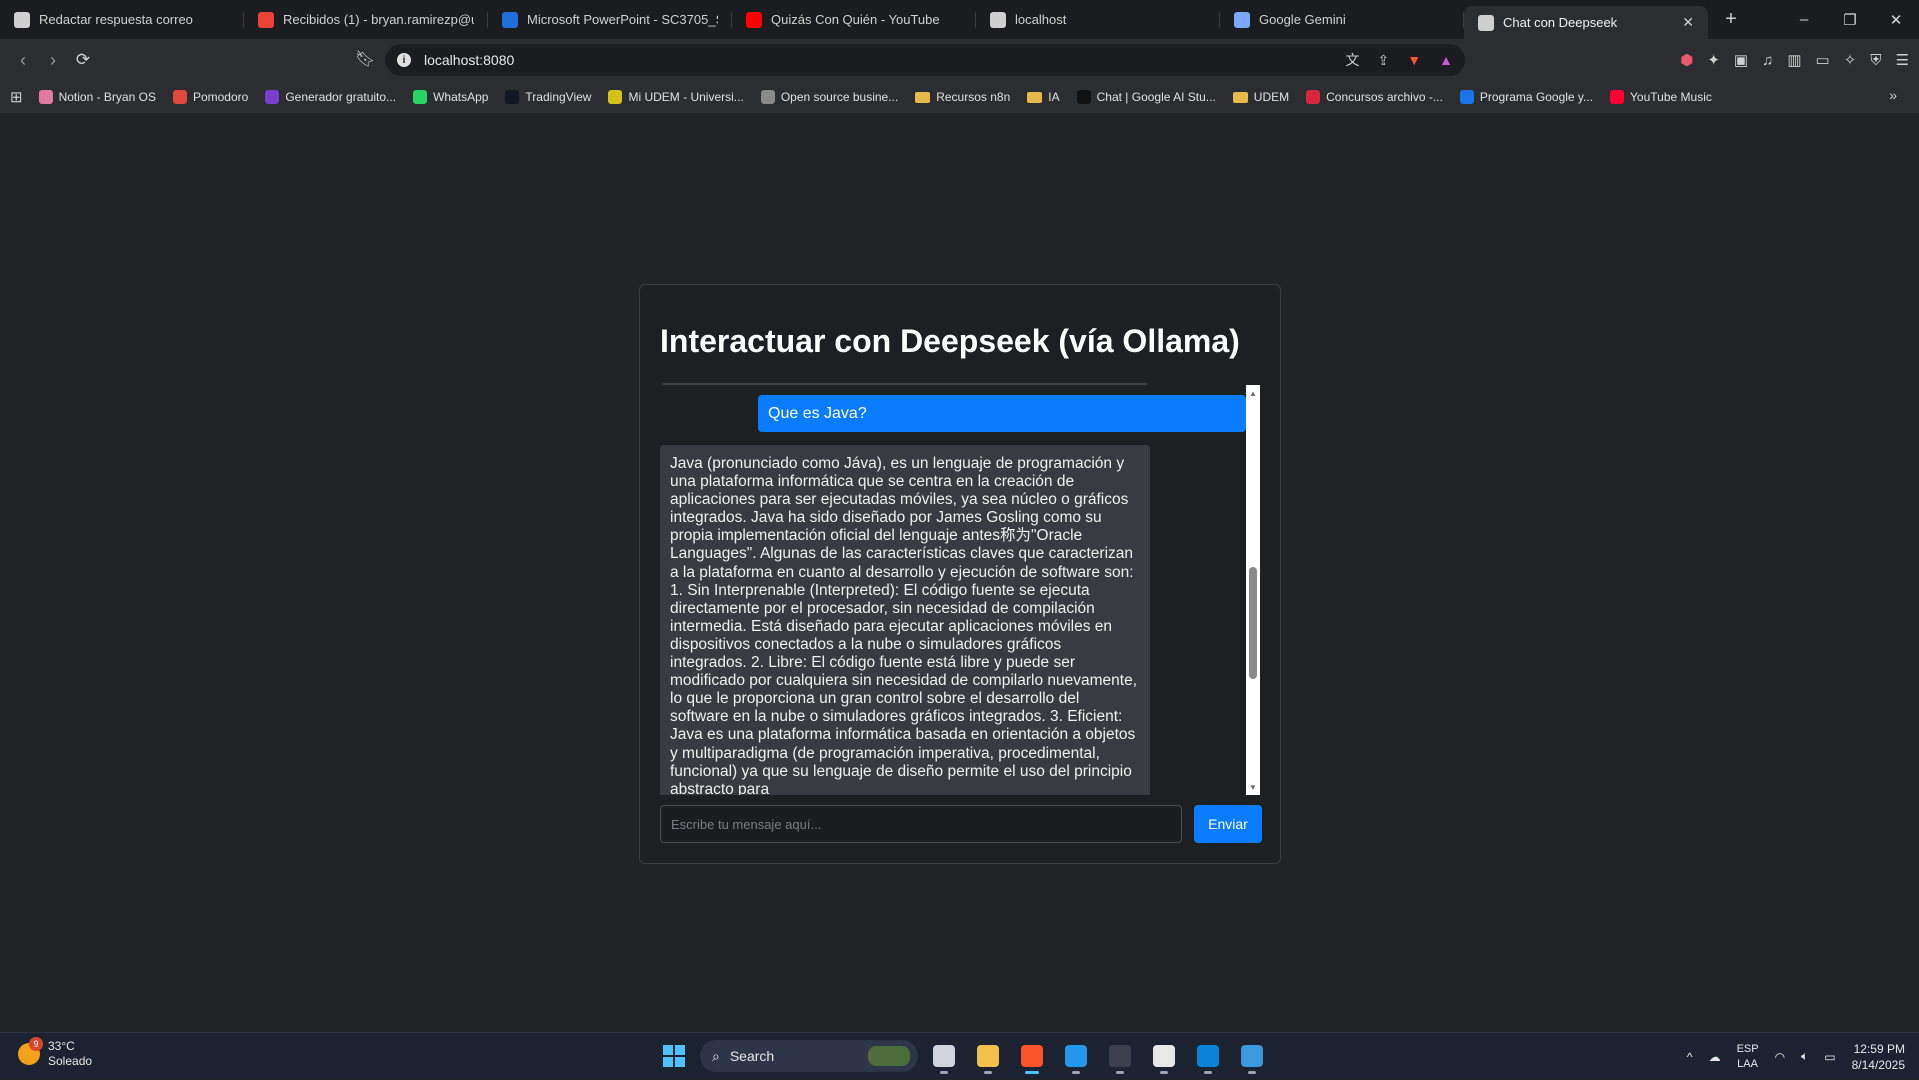 Image resolution: width=1919 pixels, height=1080 pixels. I want to click on battery-icon: ▭, so click(1829, 1057).